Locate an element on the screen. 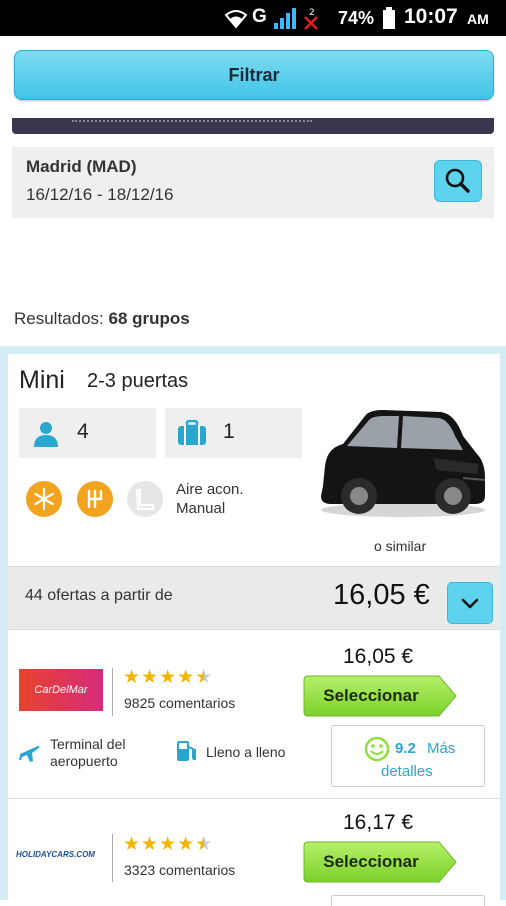 The height and width of the screenshot is (906, 506). battery-percent: 74% is located at coordinates (356, 18).